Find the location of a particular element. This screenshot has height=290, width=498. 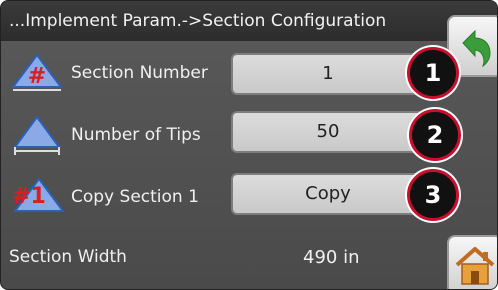

svg-text: #1 is located at coordinates (29, 196).